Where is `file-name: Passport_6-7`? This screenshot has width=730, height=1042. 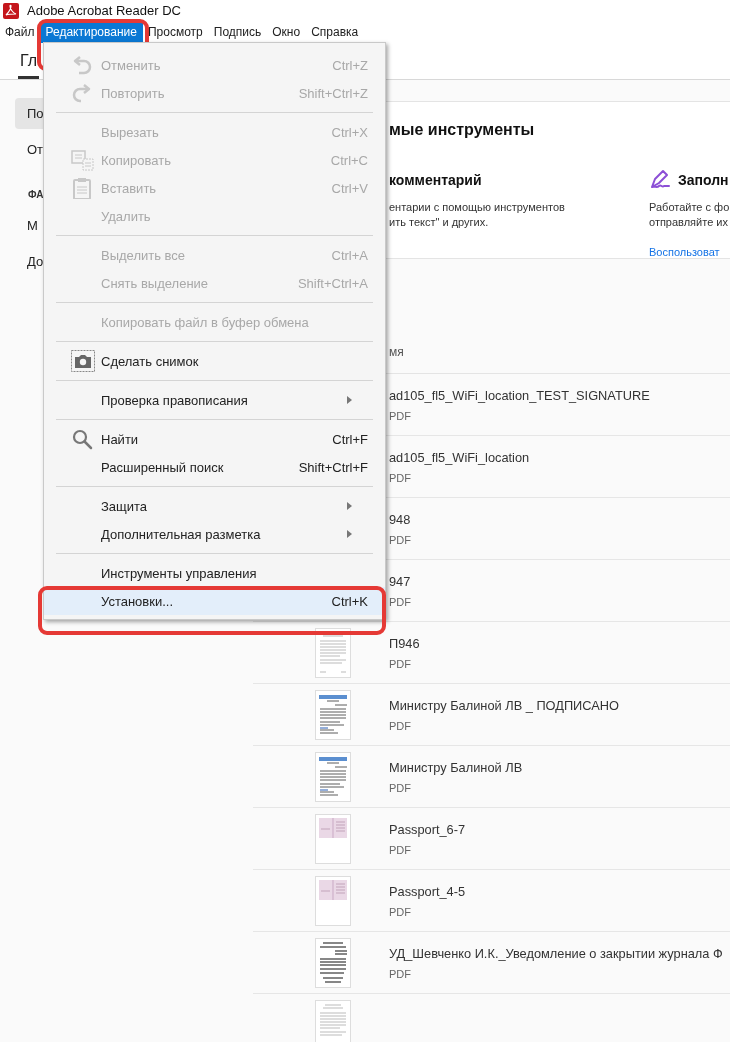
file-name: Passport_6-7 is located at coordinates (427, 829).